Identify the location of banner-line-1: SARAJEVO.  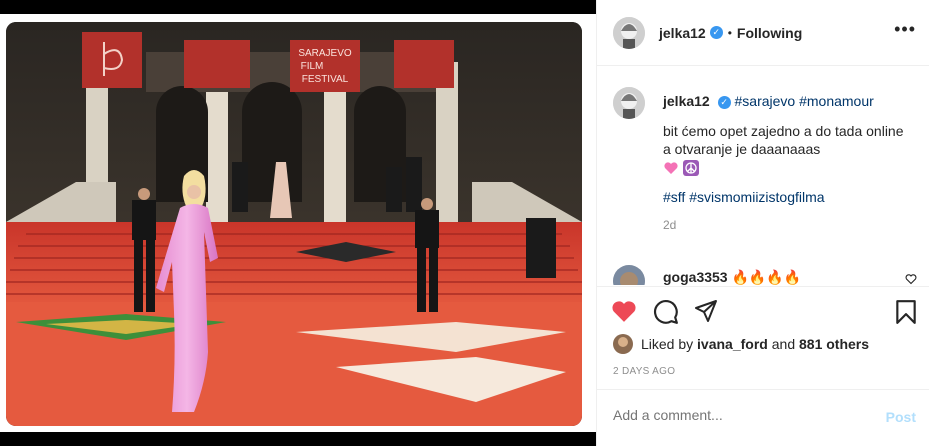
(325, 53).